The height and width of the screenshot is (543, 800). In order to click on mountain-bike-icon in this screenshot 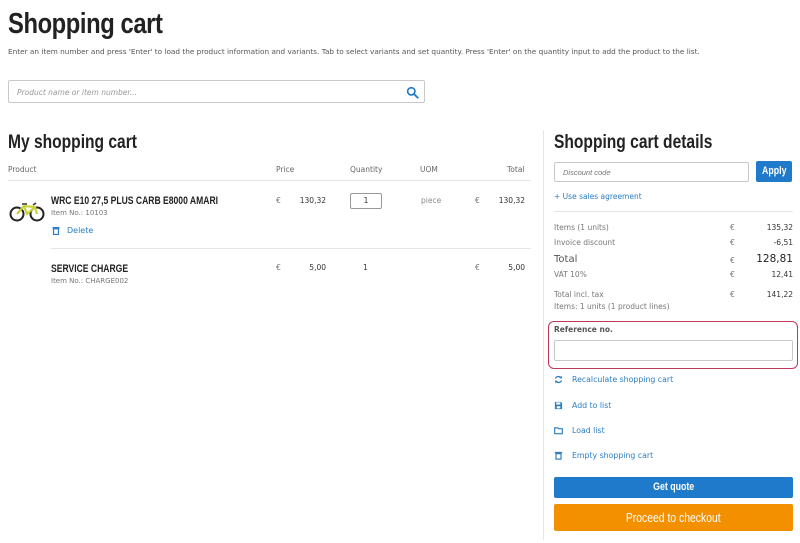, I will do `click(27, 212)`.